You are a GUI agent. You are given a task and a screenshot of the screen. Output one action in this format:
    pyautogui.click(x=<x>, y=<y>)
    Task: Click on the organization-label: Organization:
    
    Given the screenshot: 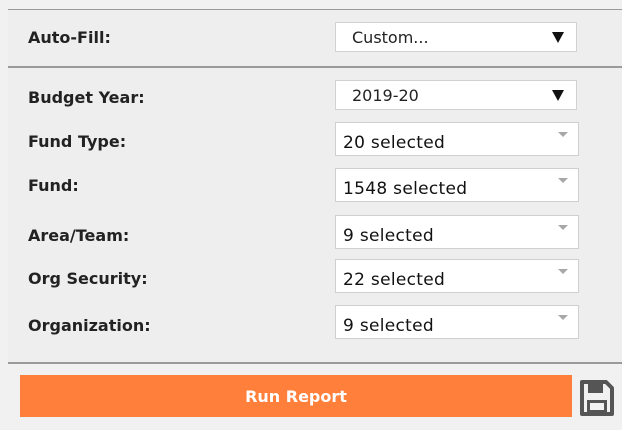 What is the action you would take?
    pyautogui.click(x=89, y=325)
    